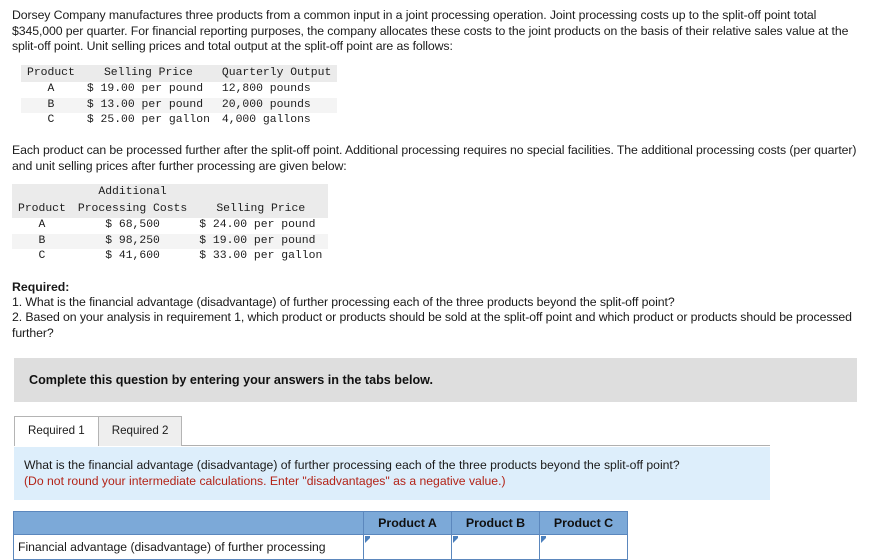 This screenshot has width=870, height=560. I want to click on table-row: C $ 41,600 $ 33.00 per gallon, so click(170, 256).